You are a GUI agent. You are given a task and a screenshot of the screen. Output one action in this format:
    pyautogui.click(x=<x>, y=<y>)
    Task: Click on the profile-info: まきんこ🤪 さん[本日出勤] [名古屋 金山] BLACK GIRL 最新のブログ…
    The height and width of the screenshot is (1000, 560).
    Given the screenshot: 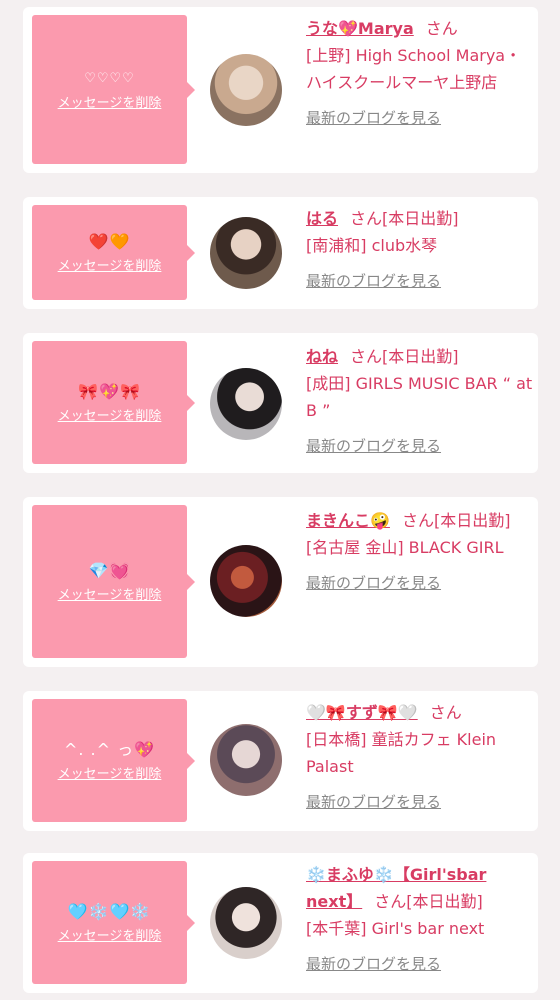 What is the action you would take?
    pyautogui.click(x=420, y=552)
    